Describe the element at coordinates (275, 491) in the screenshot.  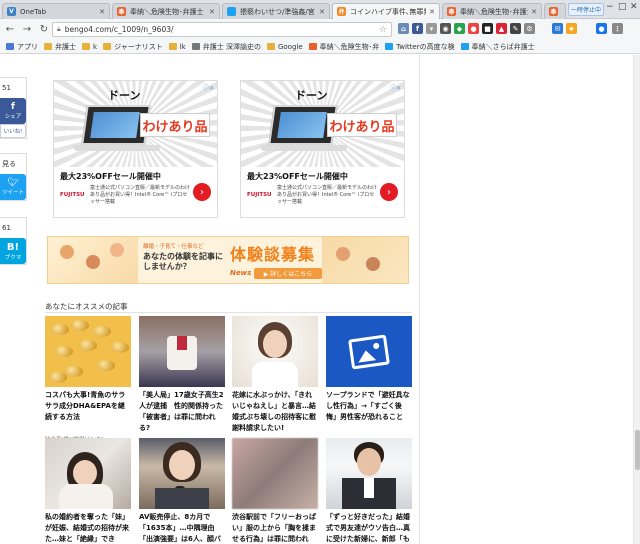
I see `article-card: 渋谷駅前で「フリーおっぱい」服の上から「胸を揉ませる行為」は罪に問われ` at that location.